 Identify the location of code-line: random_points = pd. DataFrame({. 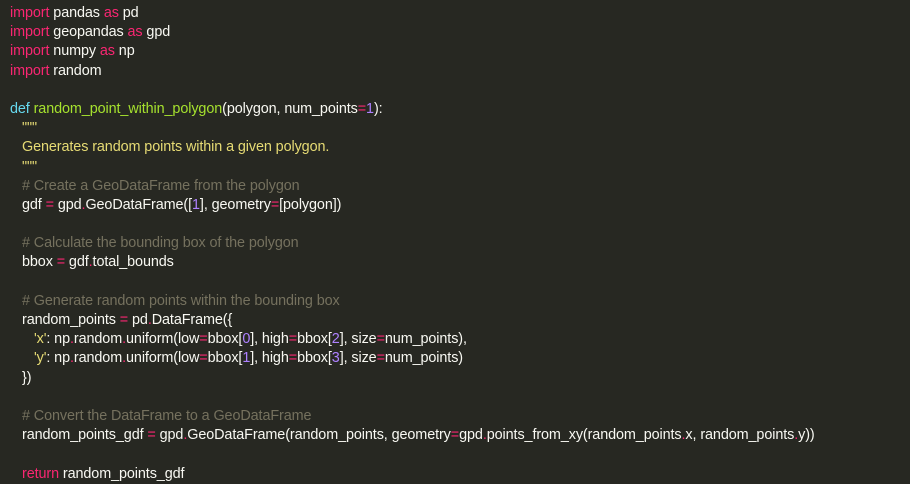
(460, 320).